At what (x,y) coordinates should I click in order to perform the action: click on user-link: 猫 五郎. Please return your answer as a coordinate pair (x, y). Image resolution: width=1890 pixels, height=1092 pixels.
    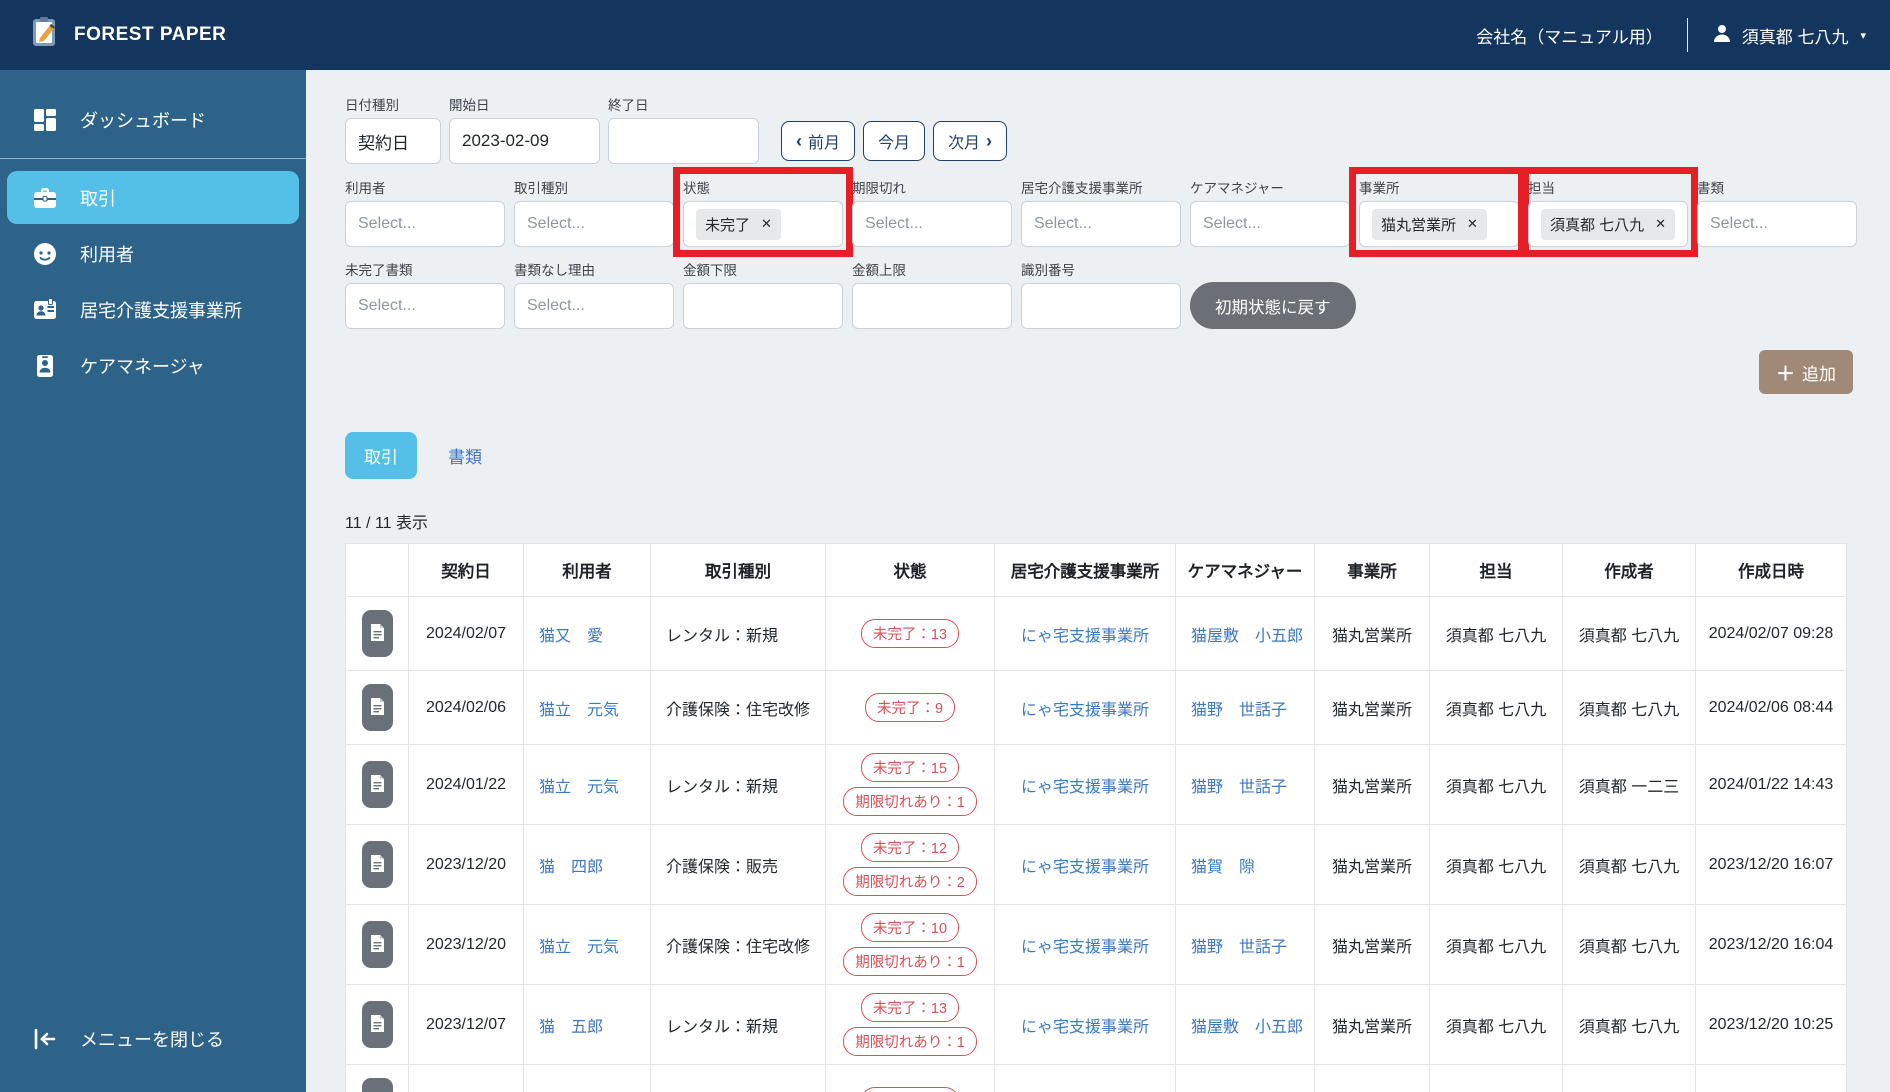
    Looking at the image, I should click on (571, 1027).